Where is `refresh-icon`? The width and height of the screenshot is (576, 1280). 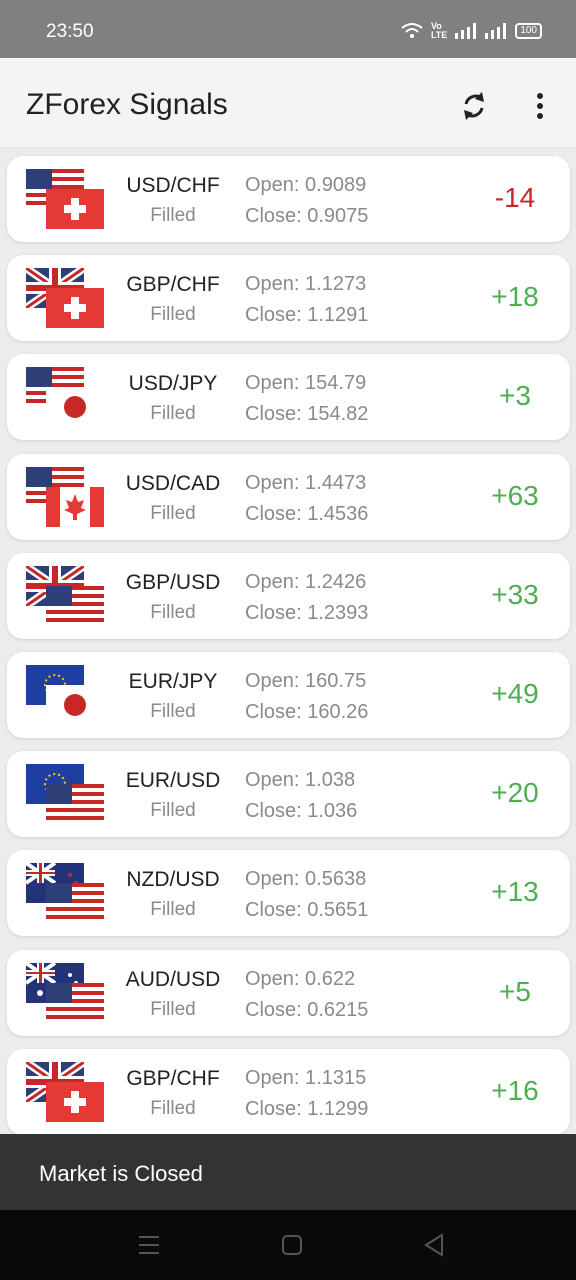
refresh-icon is located at coordinates (474, 106).